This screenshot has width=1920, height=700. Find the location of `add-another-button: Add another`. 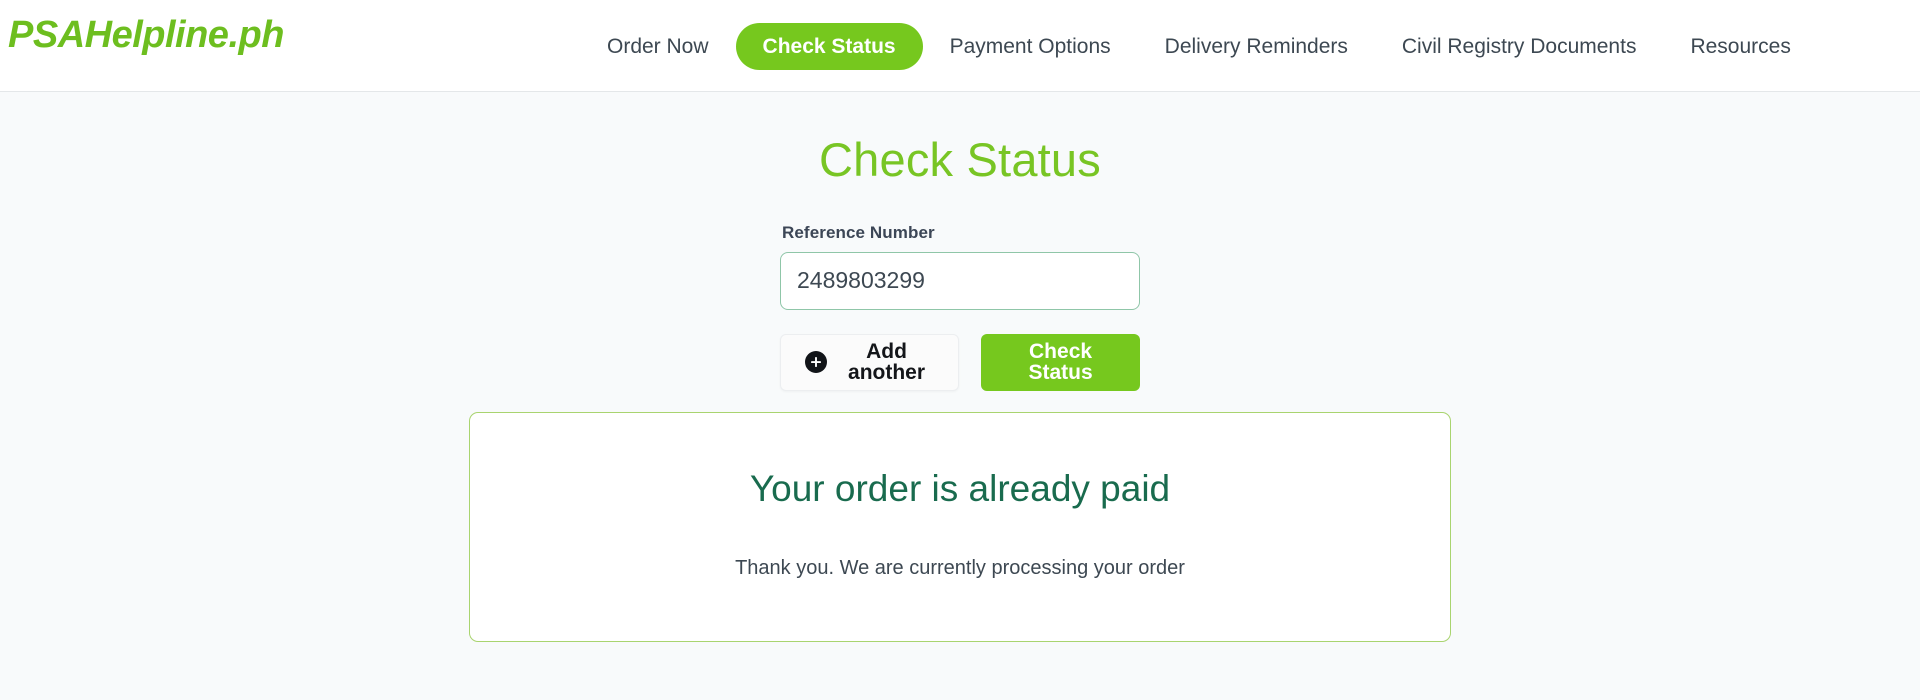

add-another-button: Add another is located at coordinates (870, 362).